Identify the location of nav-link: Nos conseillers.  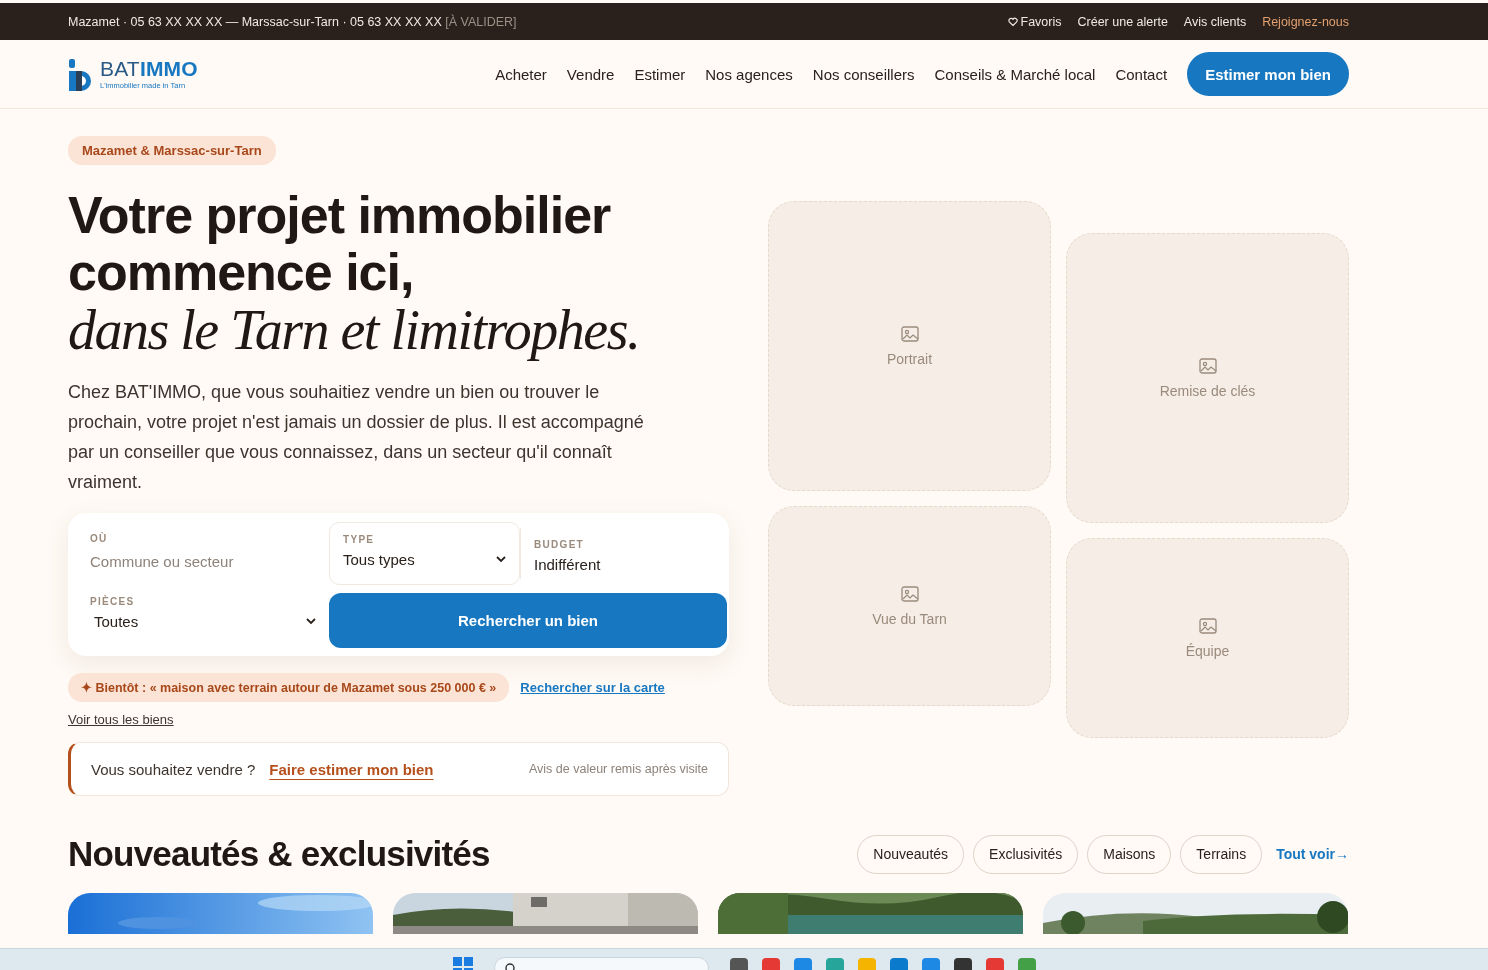
(863, 74).